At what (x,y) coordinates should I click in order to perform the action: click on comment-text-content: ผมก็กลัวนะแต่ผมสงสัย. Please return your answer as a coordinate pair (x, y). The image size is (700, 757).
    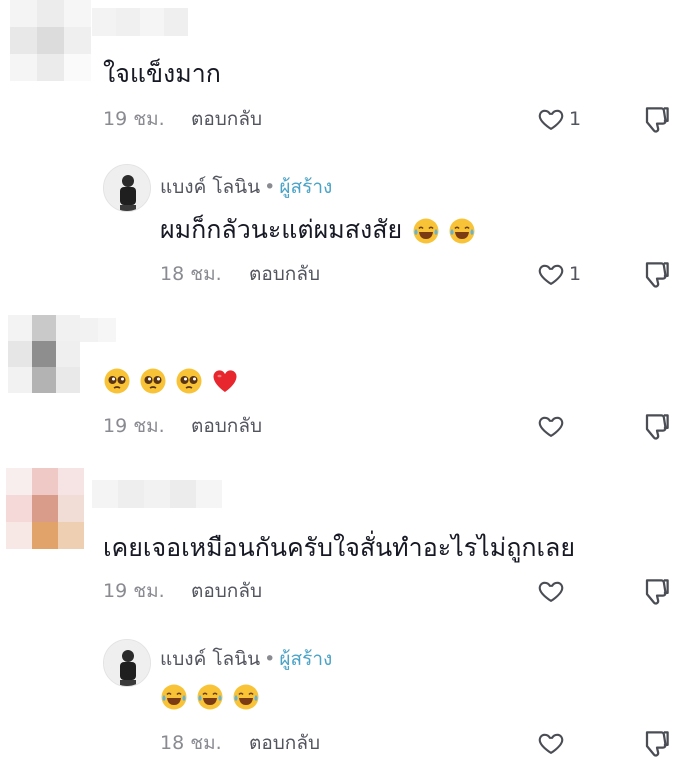
    Looking at the image, I should click on (281, 229).